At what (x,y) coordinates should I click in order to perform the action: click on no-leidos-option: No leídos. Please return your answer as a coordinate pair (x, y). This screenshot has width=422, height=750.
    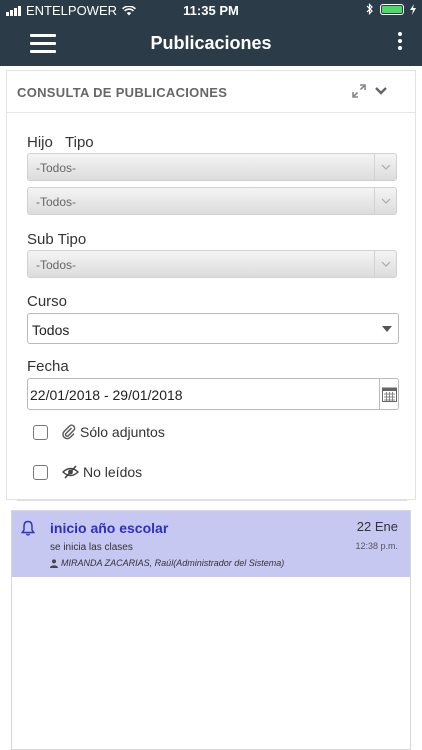
    Looking at the image, I should click on (102, 472).